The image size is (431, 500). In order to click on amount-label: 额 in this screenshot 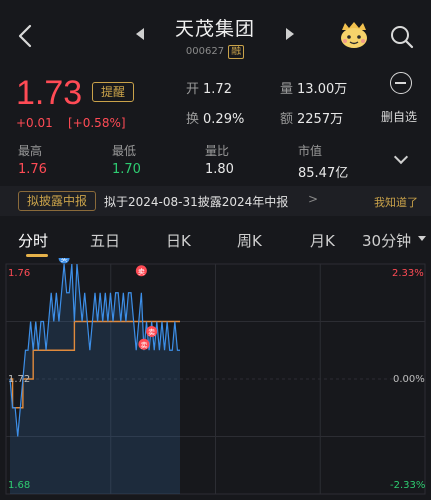, I will do `click(287, 119)`.